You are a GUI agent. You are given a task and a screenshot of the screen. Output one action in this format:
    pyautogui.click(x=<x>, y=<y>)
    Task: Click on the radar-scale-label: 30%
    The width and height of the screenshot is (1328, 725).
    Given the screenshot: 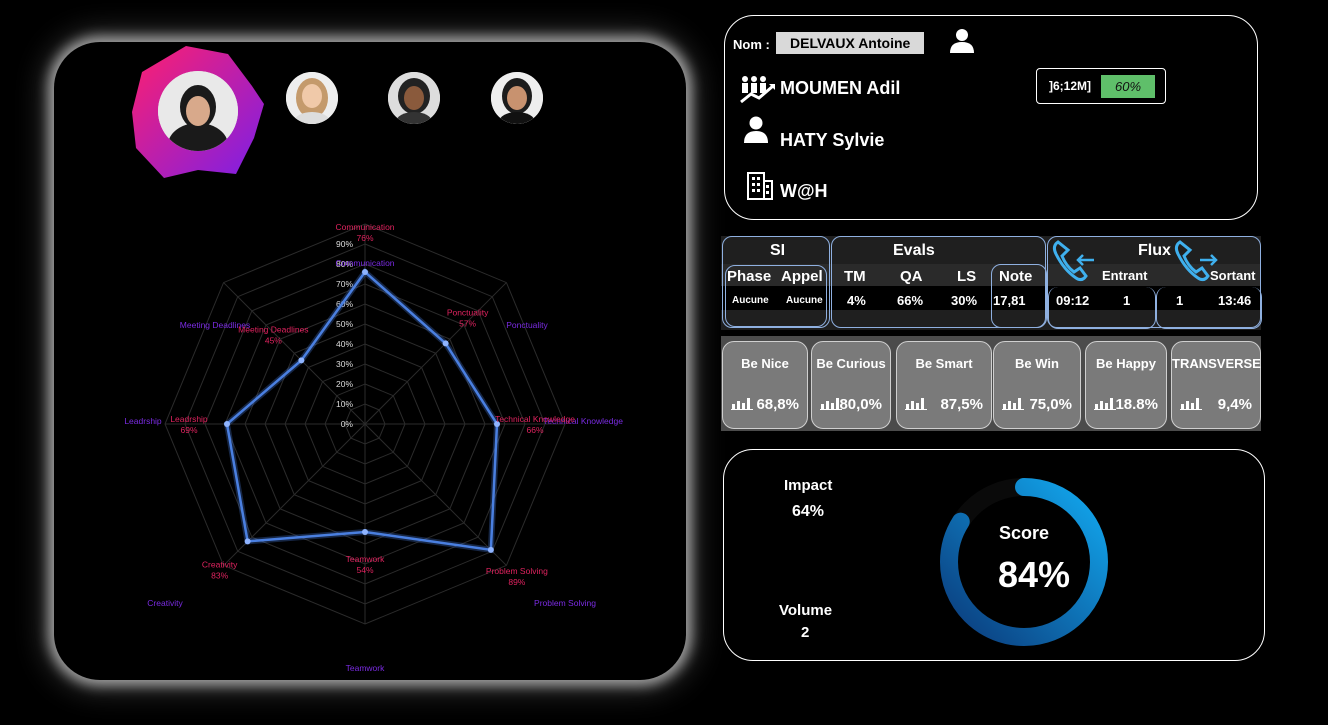 What is the action you would take?
    pyautogui.click(x=344, y=364)
    